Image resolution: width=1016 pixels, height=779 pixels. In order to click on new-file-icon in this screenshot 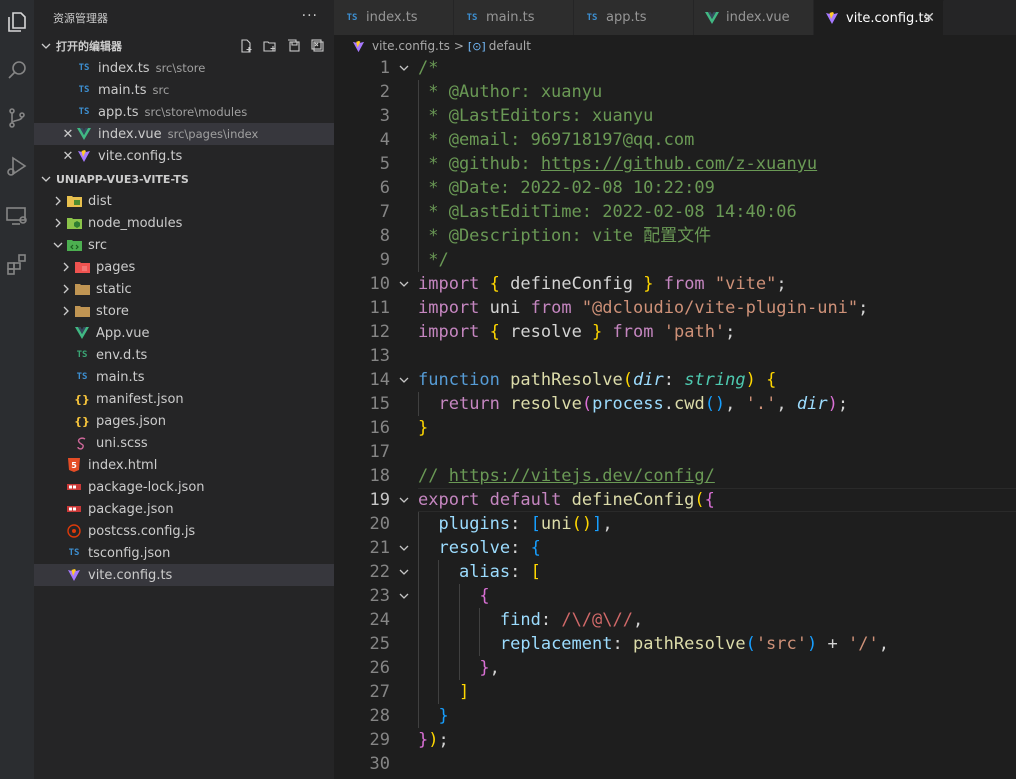, I will do `click(246, 46)`.